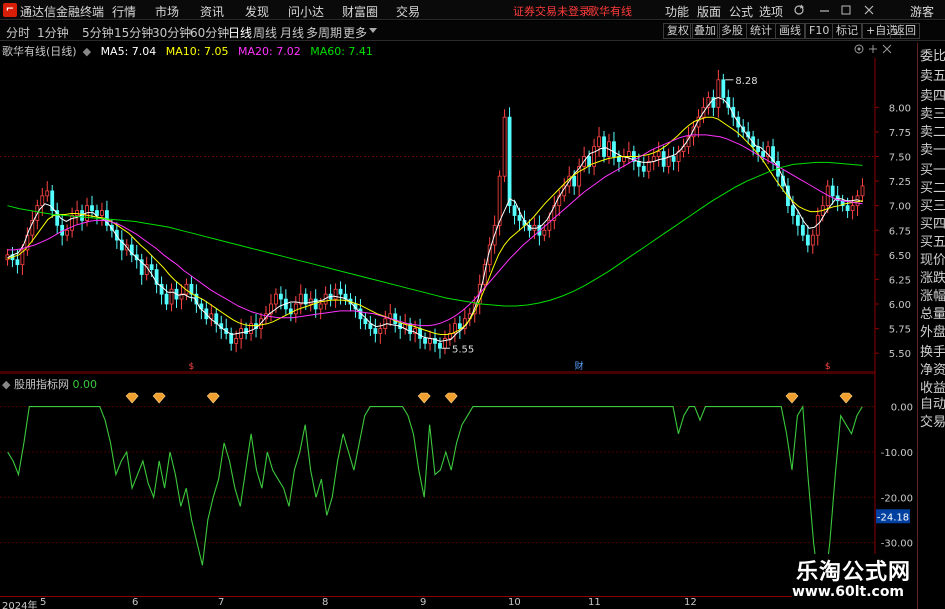  What do you see at coordinates (124, 11) in the screenshot?
I see `menu-item-quotes: 行情` at bounding box center [124, 11].